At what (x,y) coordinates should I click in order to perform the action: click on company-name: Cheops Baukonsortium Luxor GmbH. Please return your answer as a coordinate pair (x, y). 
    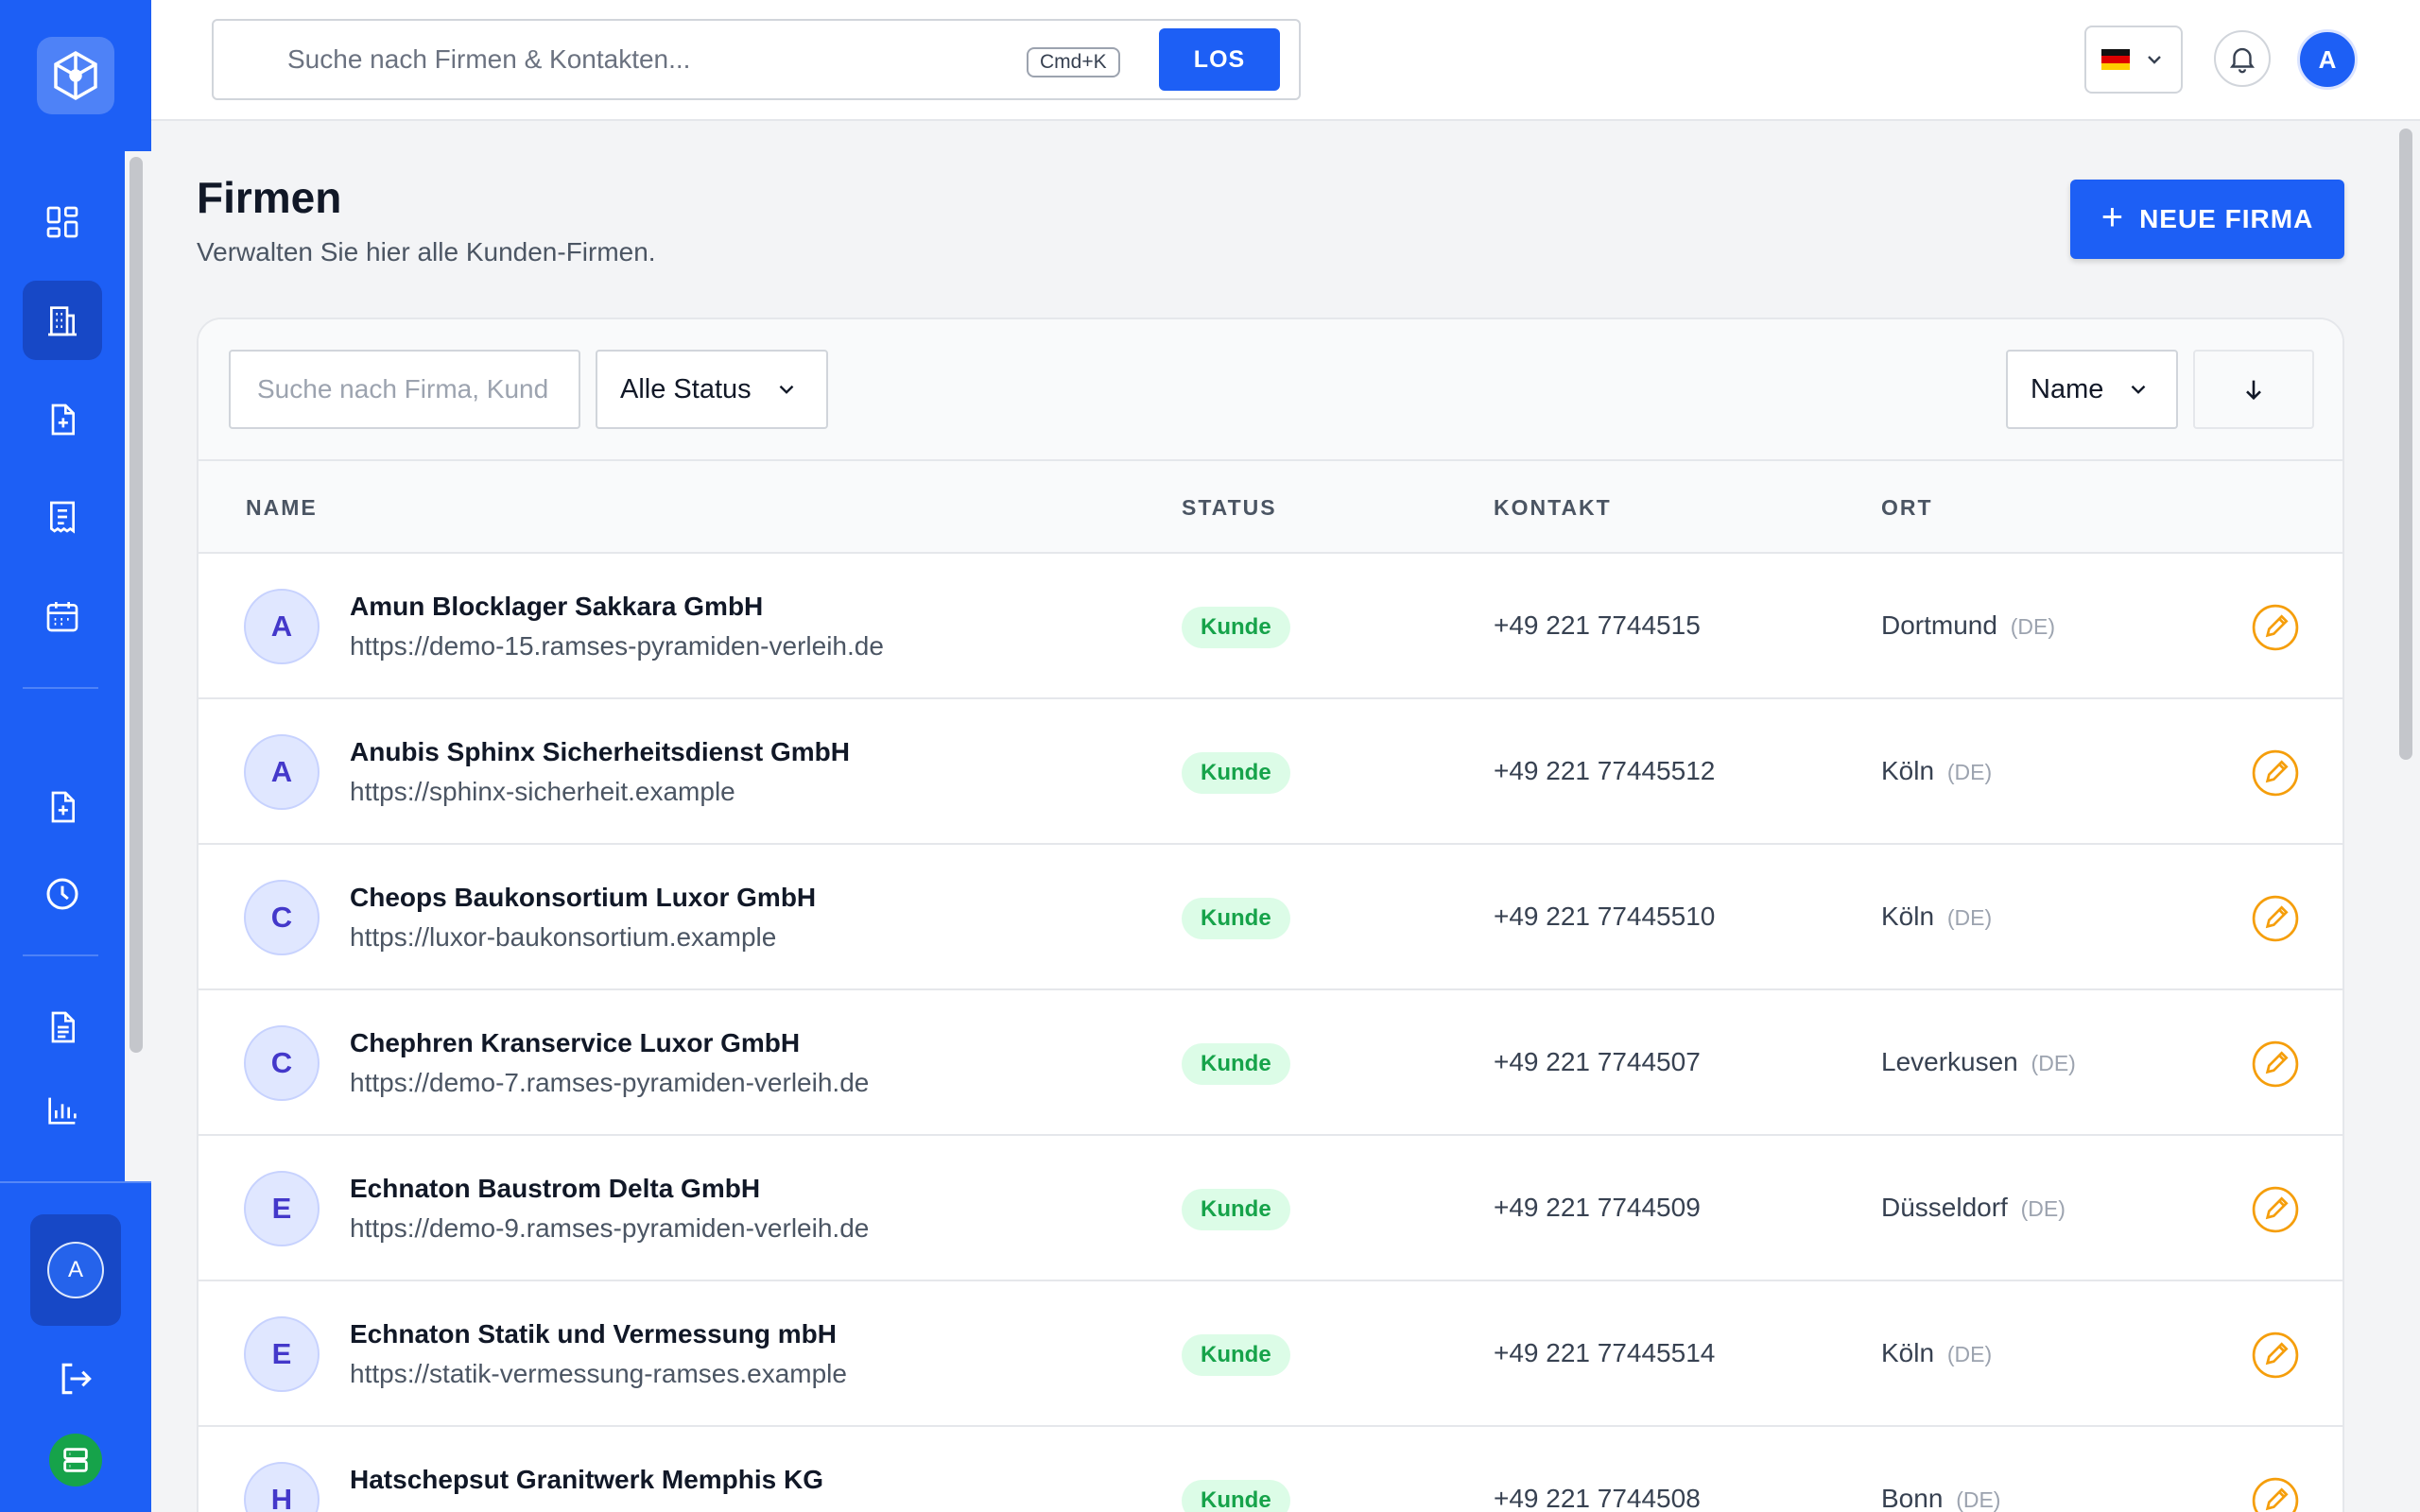
    Looking at the image, I should click on (583, 898).